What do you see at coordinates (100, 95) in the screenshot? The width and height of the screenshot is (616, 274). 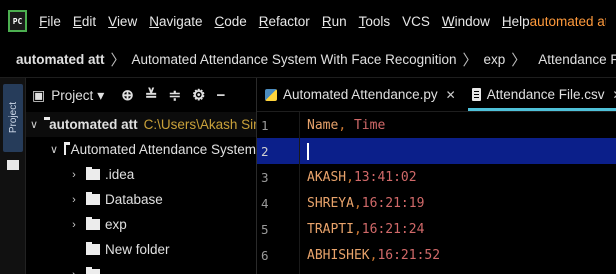 I see `chevron-down-icon: ▾` at bounding box center [100, 95].